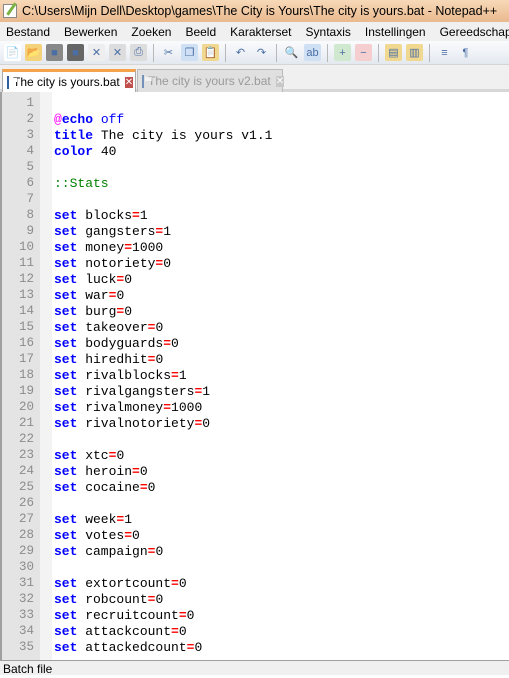 This screenshot has width=509, height=678. I want to click on code-line: 6::Stats, so click(255, 183).